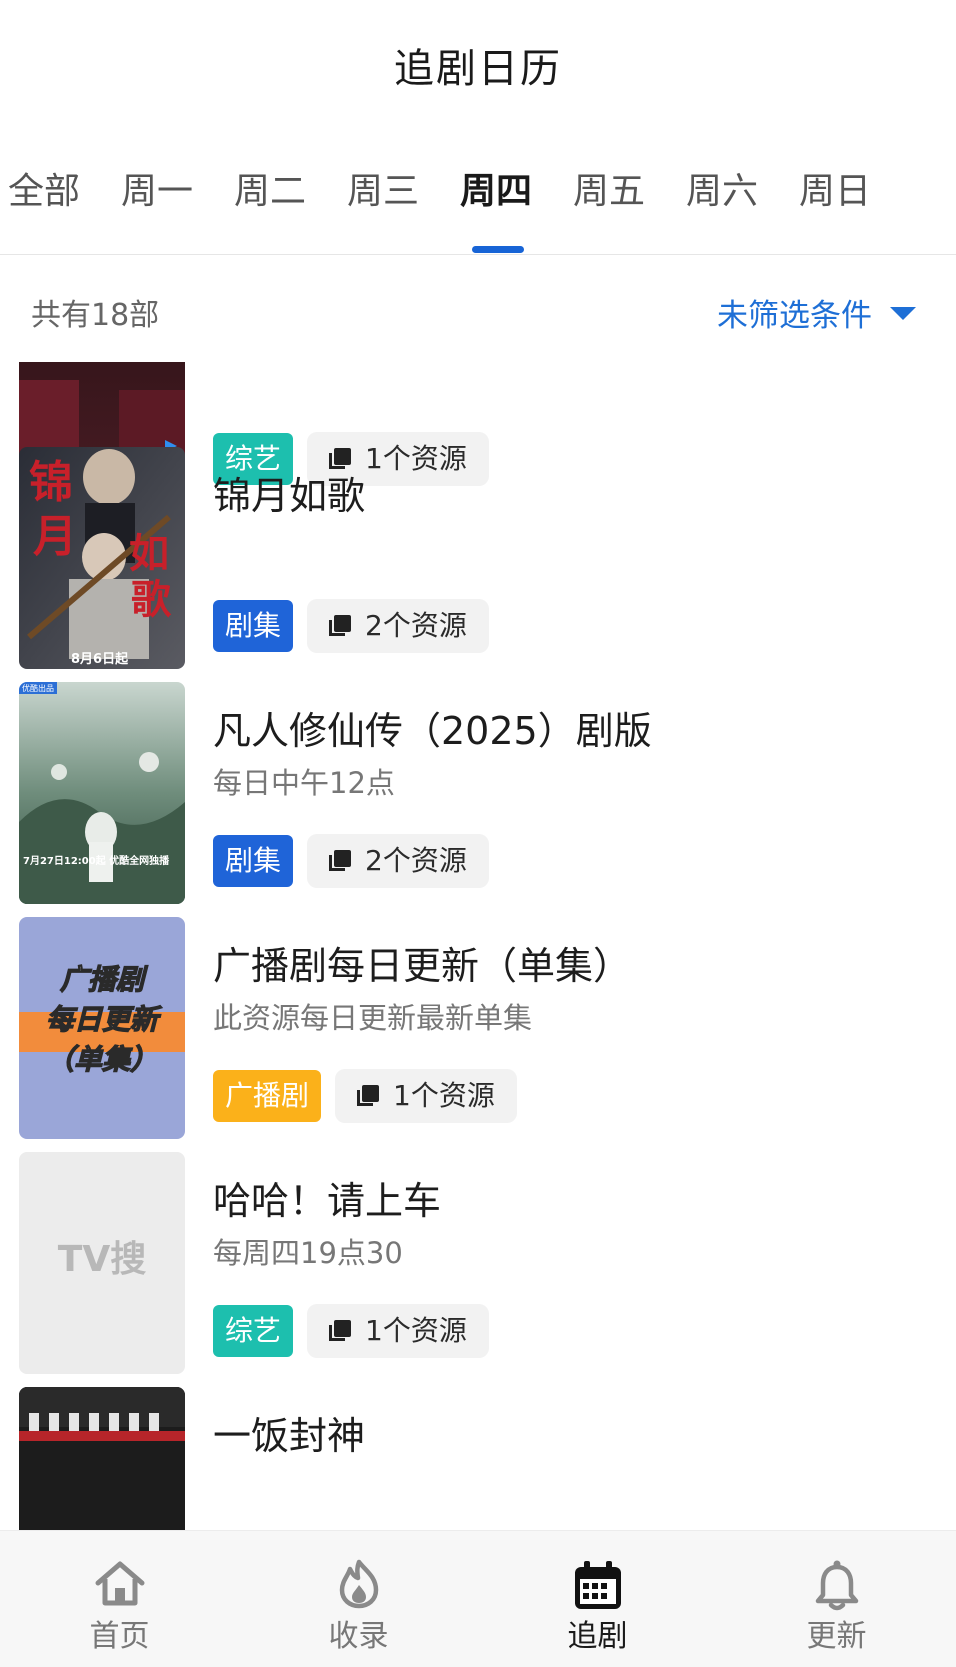  I want to click on poster-line-3: （单集）, so click(102, 1059).